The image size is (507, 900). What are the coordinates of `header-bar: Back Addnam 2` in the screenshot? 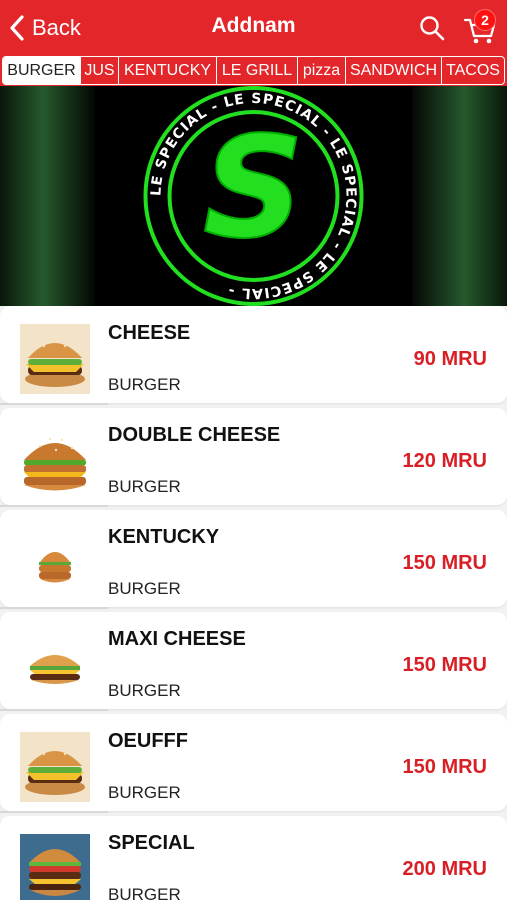 It's located at (253, 27).